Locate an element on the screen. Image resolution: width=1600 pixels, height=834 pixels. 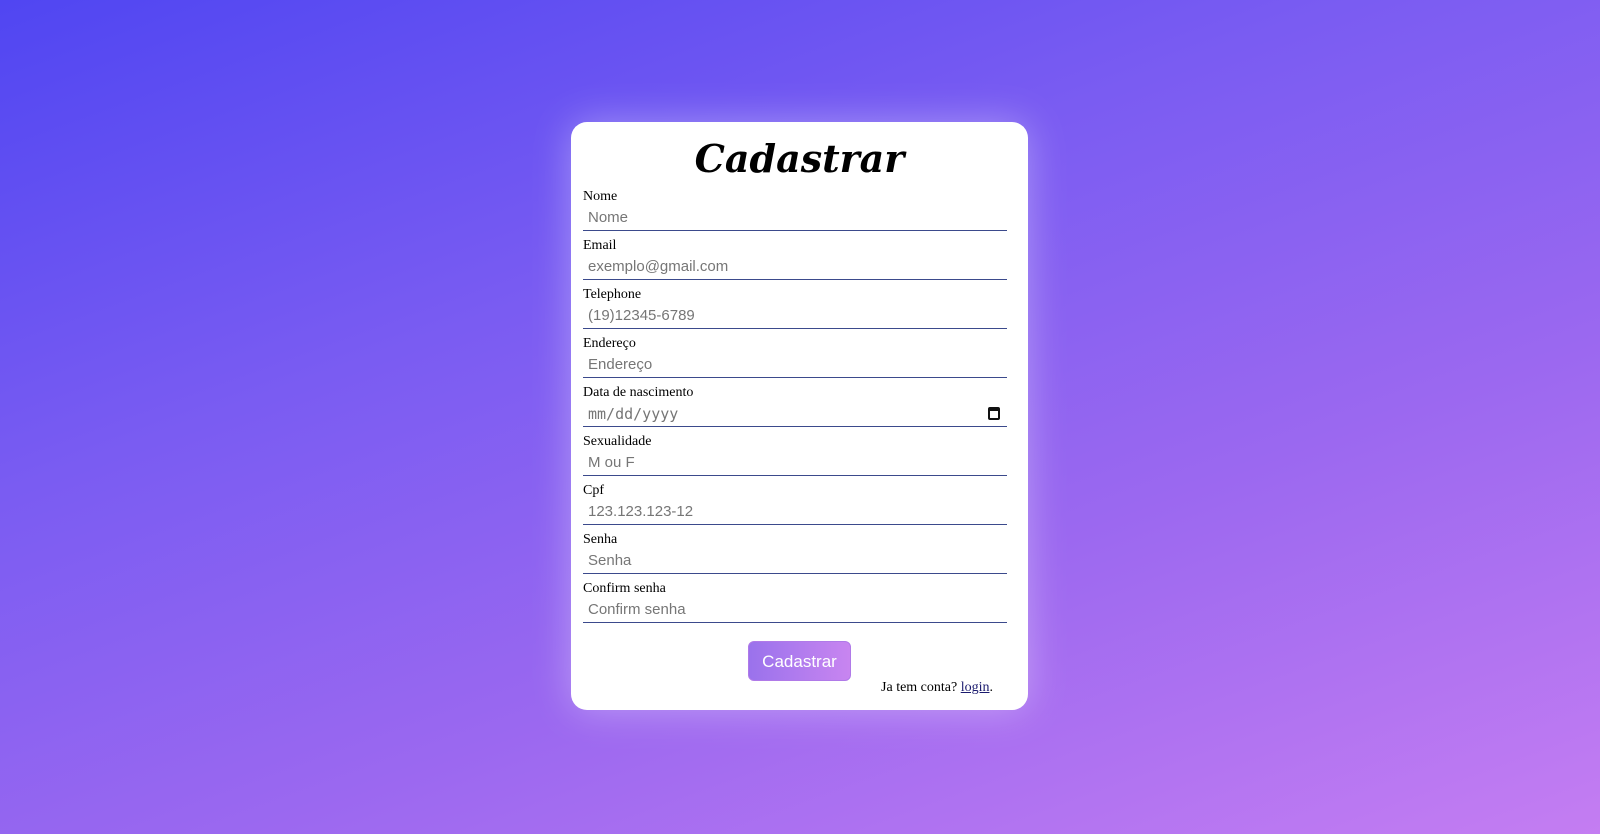
data-nascimento-label: Data de nascimento is located at coordinates (638, 392).